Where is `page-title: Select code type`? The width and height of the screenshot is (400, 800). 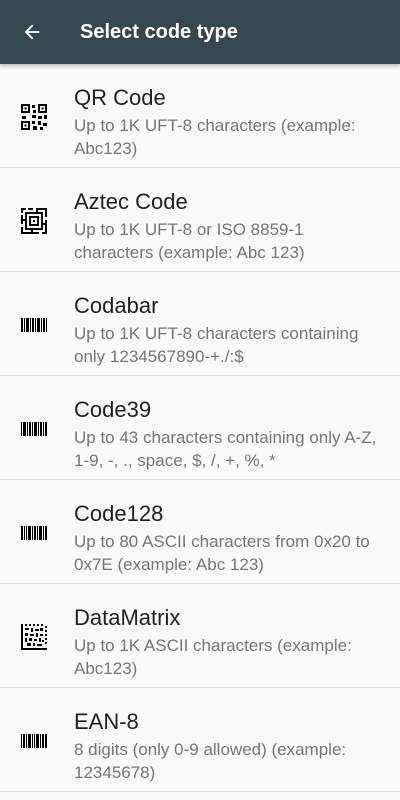
page-title: Select code type is located at coordinates (159, 32).